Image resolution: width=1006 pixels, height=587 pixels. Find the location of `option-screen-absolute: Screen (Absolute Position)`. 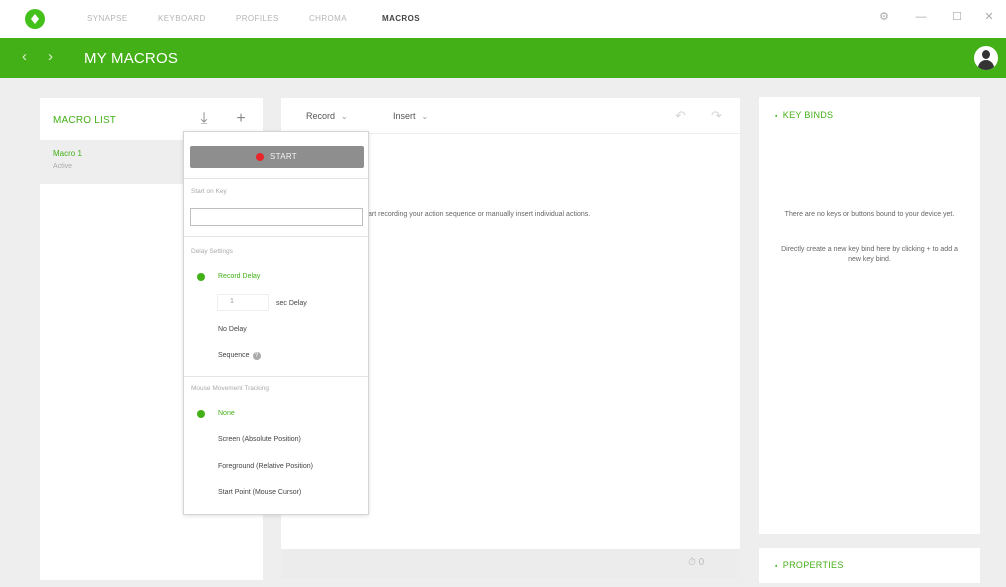

option-screen-absolute: Screen (Absolute Position) is located at coordinates (259, 439).